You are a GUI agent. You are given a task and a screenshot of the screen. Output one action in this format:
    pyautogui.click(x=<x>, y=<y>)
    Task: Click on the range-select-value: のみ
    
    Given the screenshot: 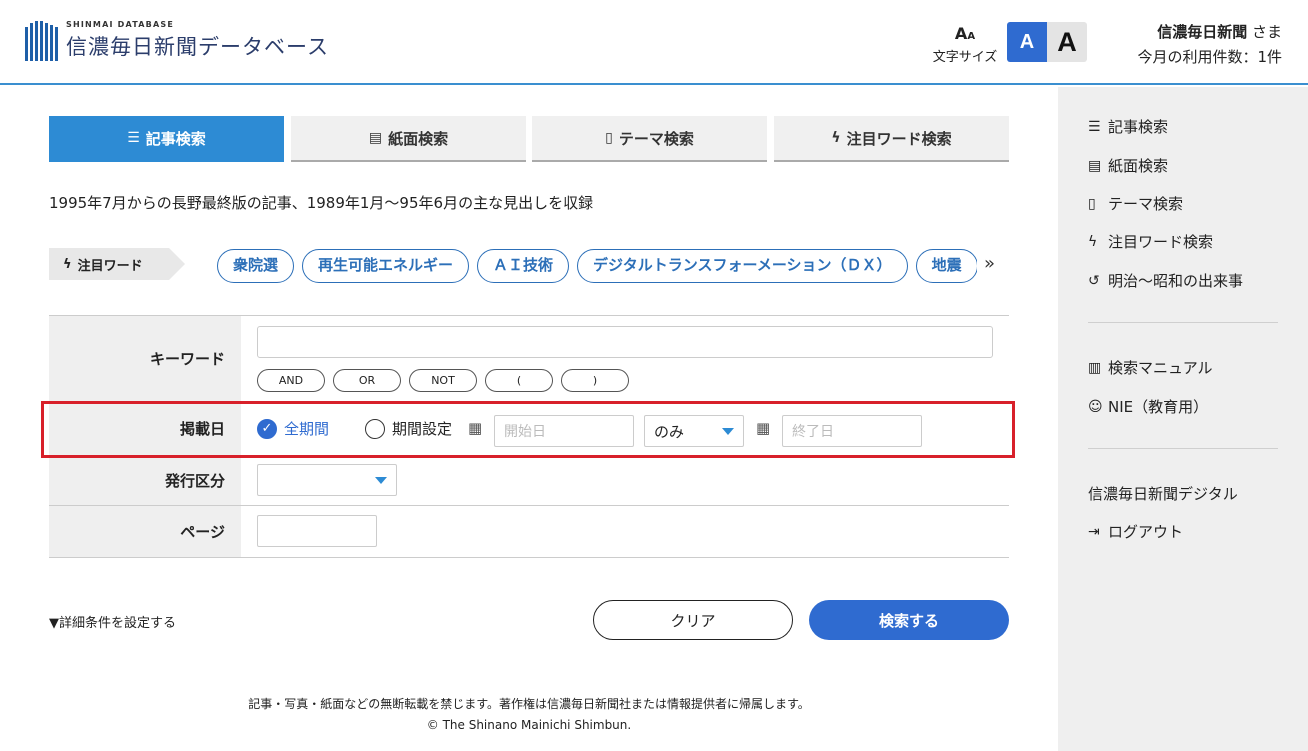 What is the action you would take?
    pyautogui.click(x=669, y=431)
    